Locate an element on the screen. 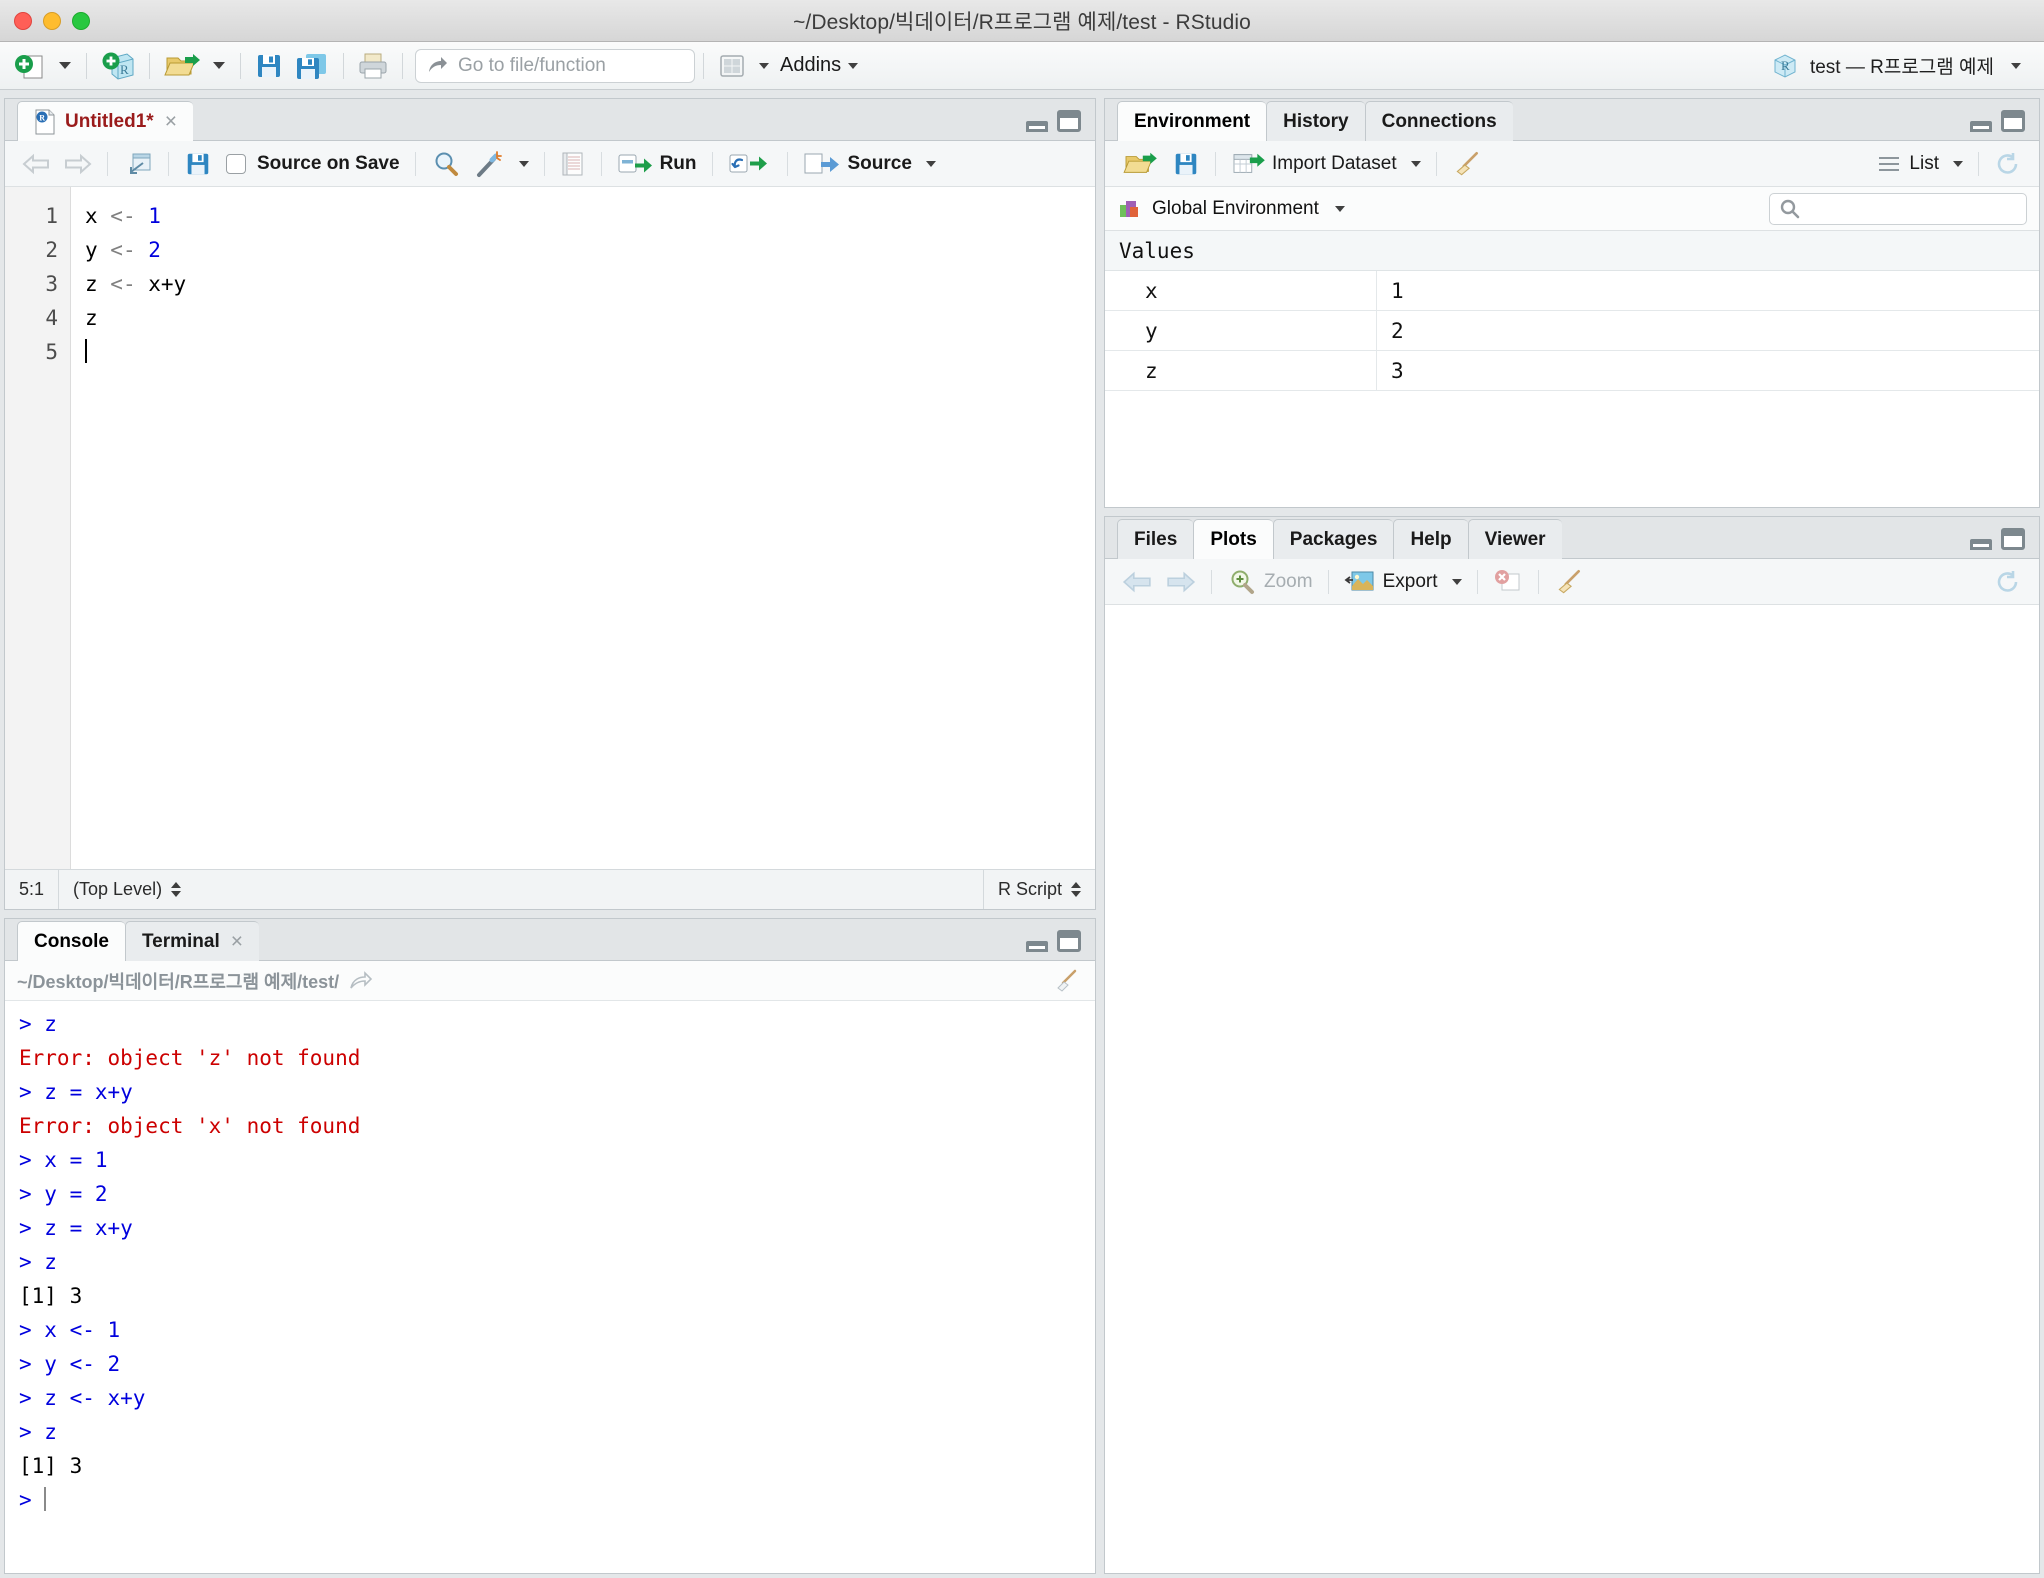 The width and height of the screenshot is (2044, 1578). window-title: ~/Desktop/빅데이터/R프로그램 예제/test - RStudio is located at coordinates (1022, 22).